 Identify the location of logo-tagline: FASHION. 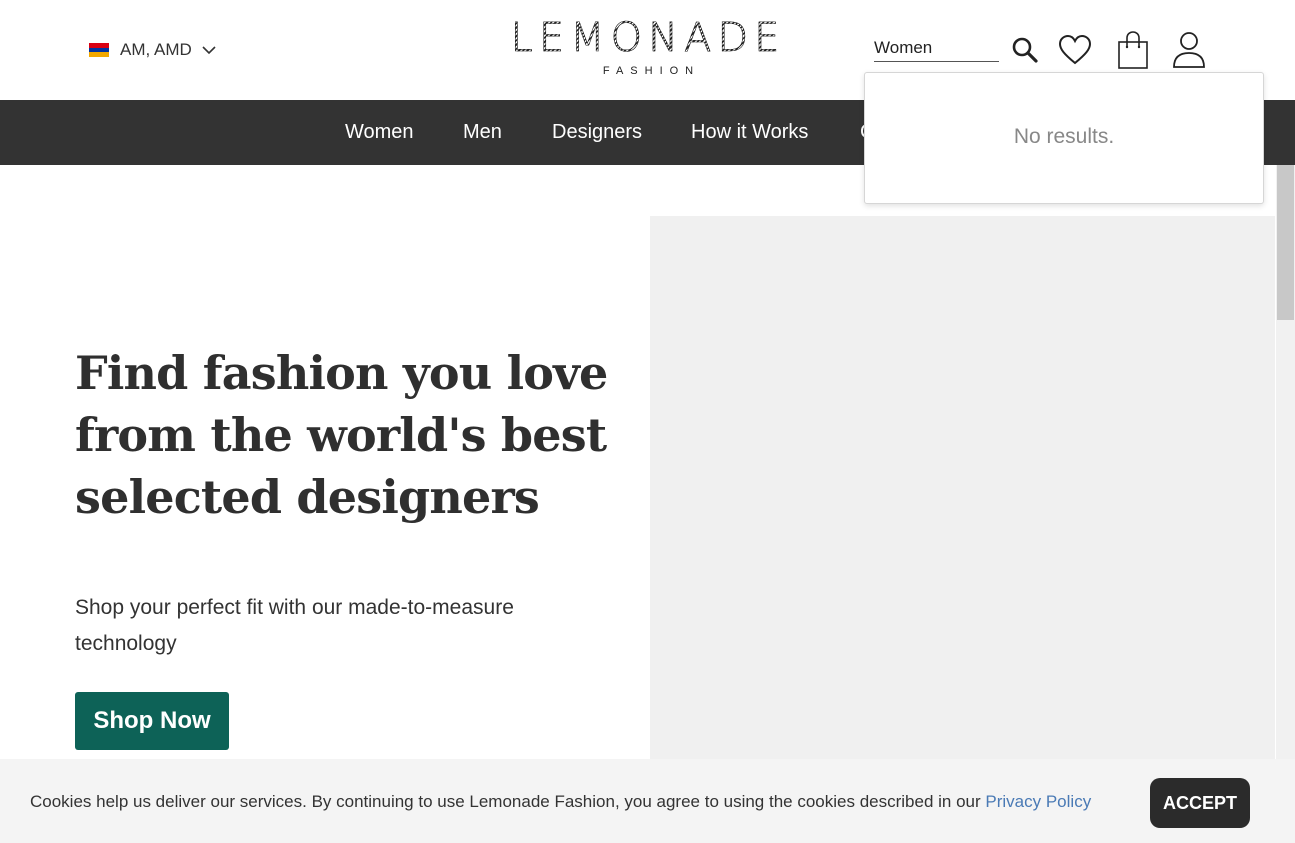
(651, 71).